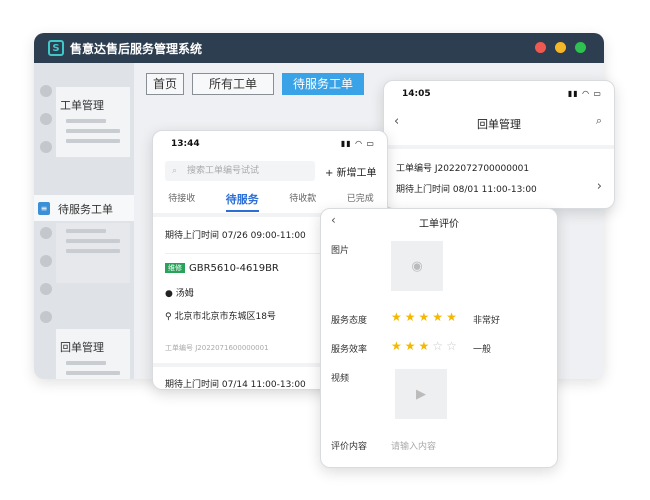 The height and width of the screenshot is (500, 650). I want to click on status-time: 13:44, so click(185, 144).